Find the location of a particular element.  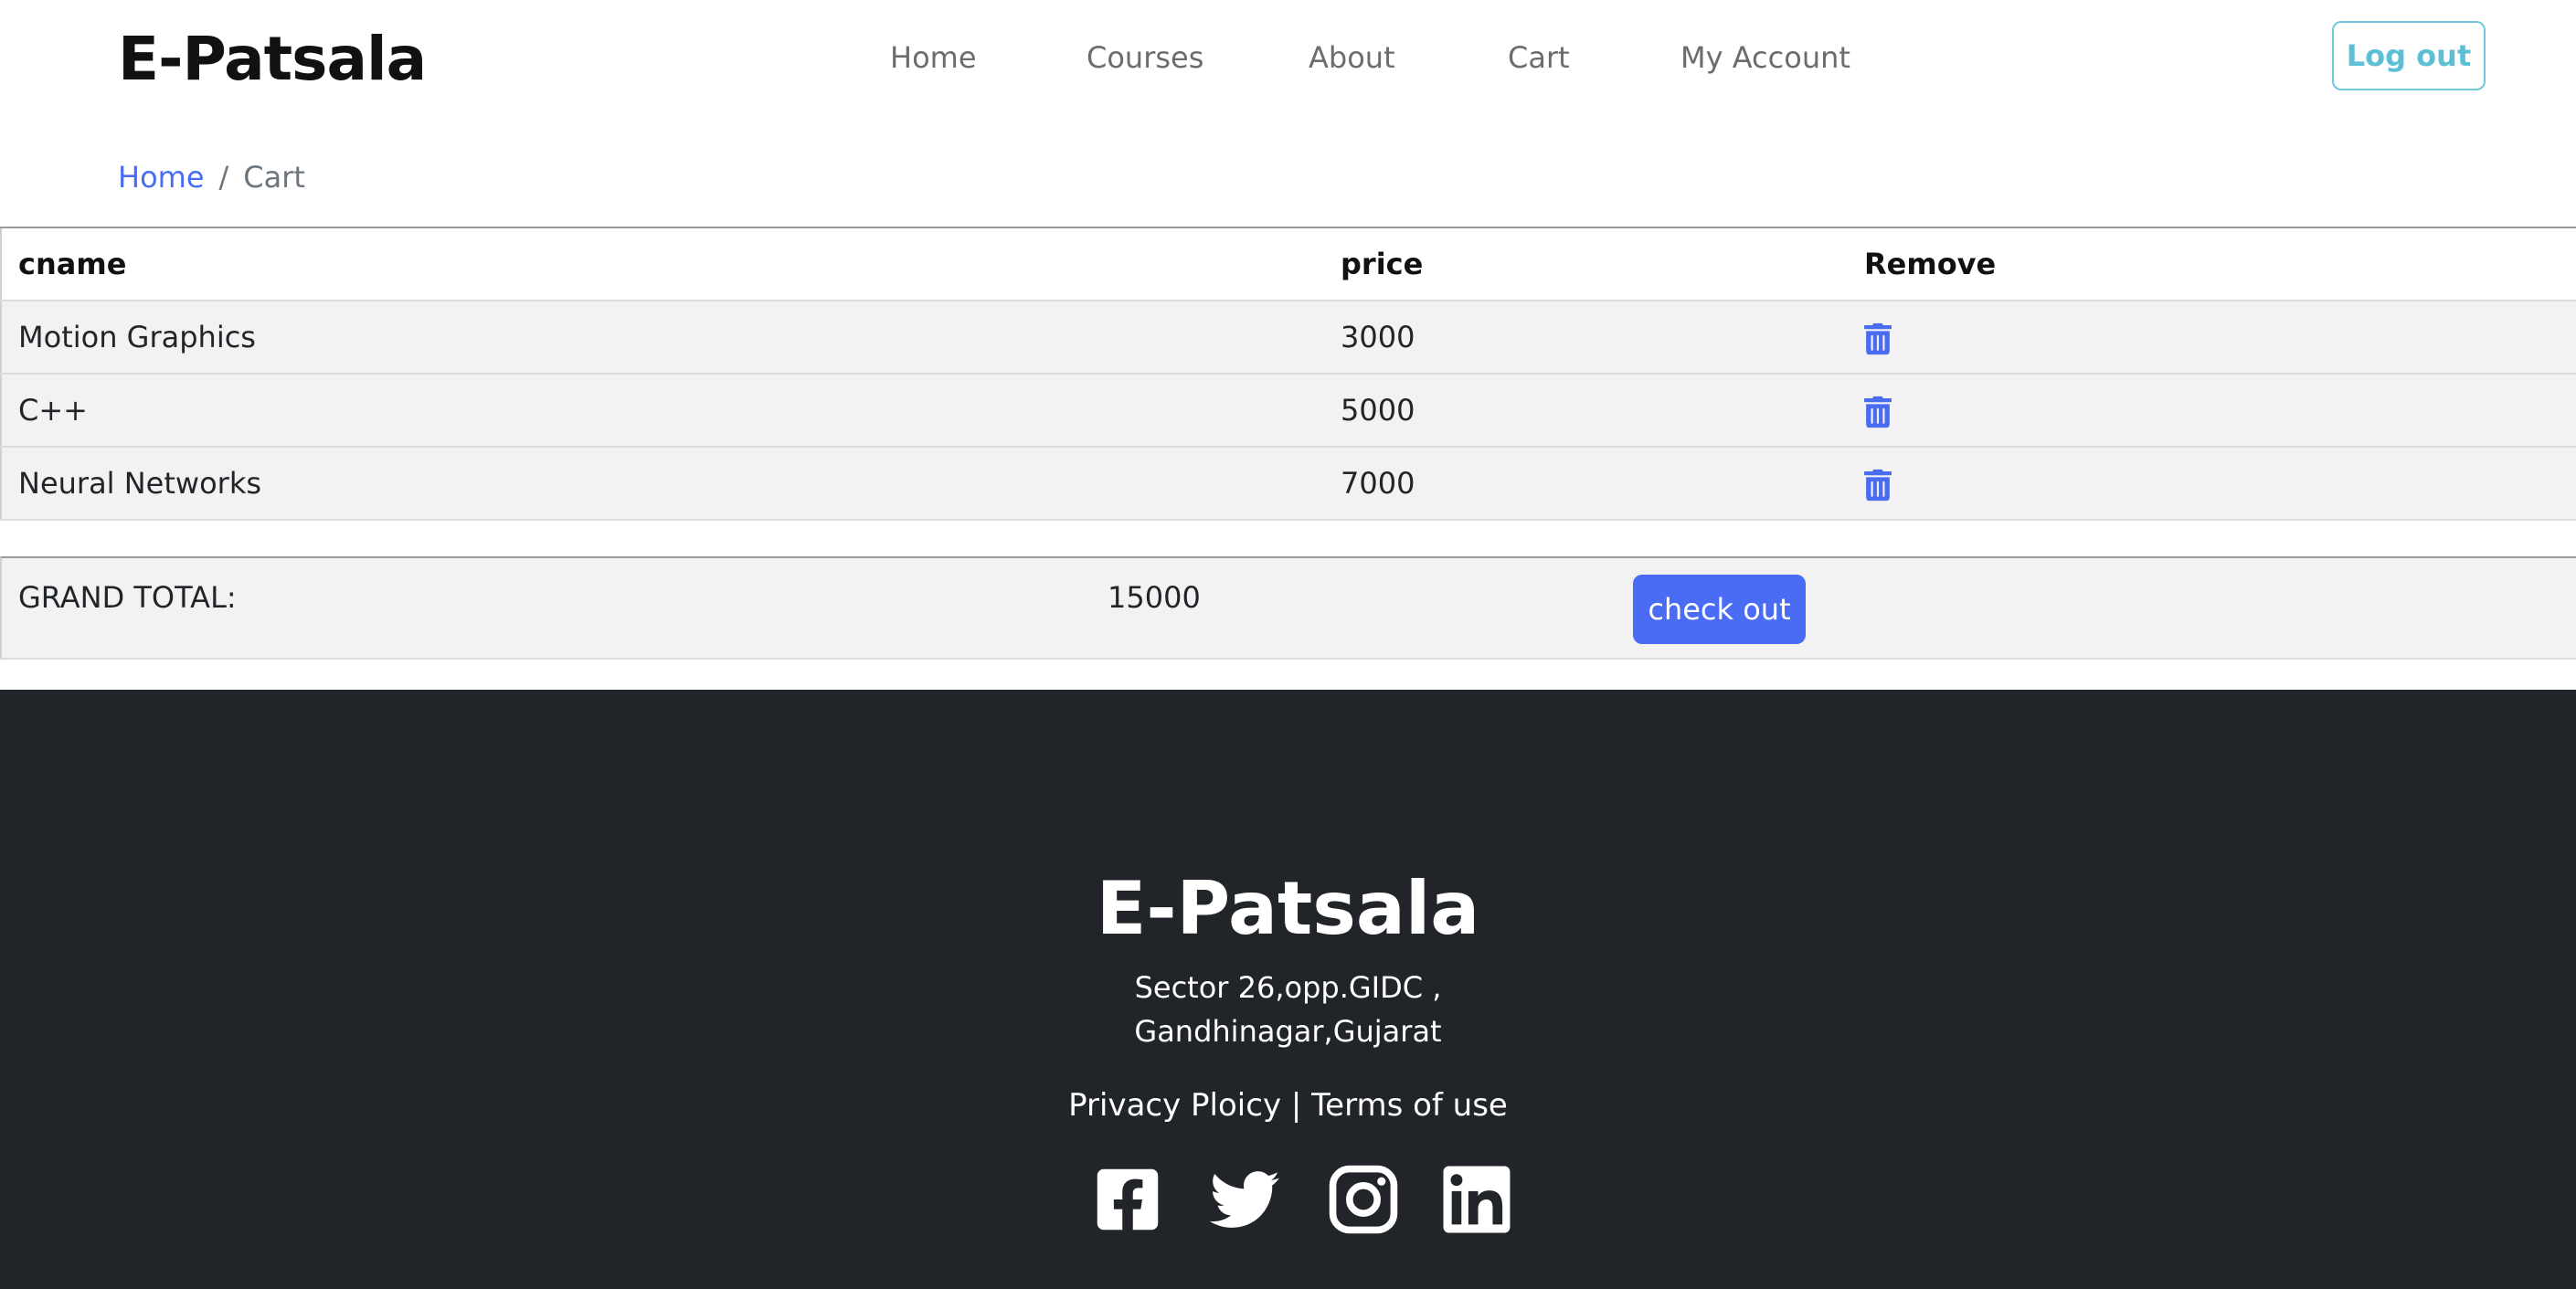

address-line-2: Gandhinagar,Gujarat is located at coordinates (1288, 1031).